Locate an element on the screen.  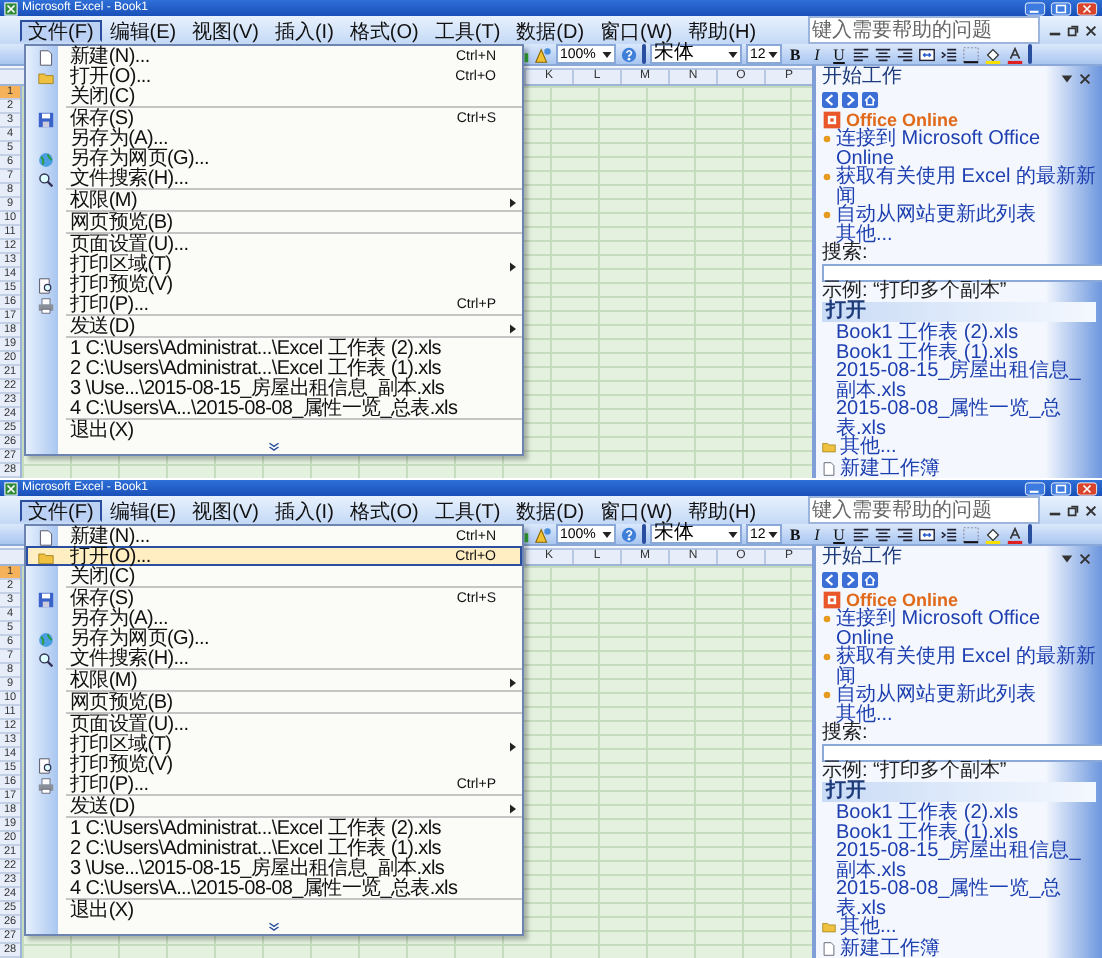
menu-item: 视图(V) is located at coordinates (225, 510).